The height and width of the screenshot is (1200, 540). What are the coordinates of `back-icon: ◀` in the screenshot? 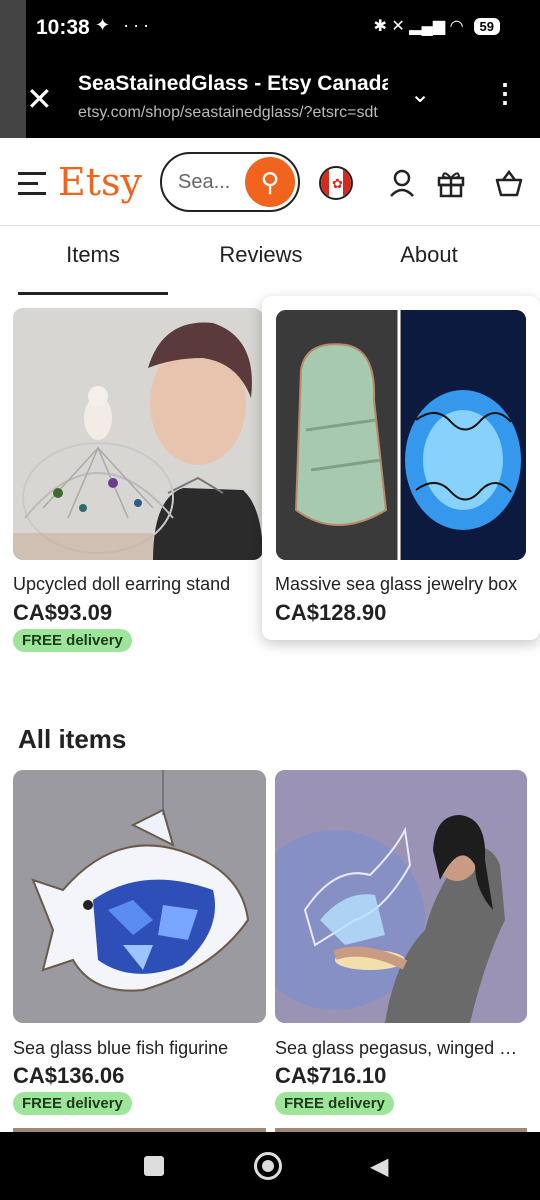 It's located at (379, 1166).